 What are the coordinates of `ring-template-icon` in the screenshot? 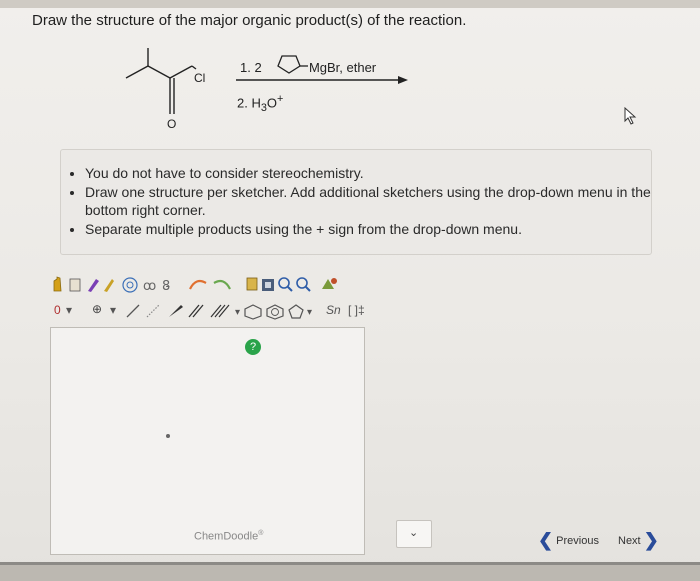 It's located at (130, 285).